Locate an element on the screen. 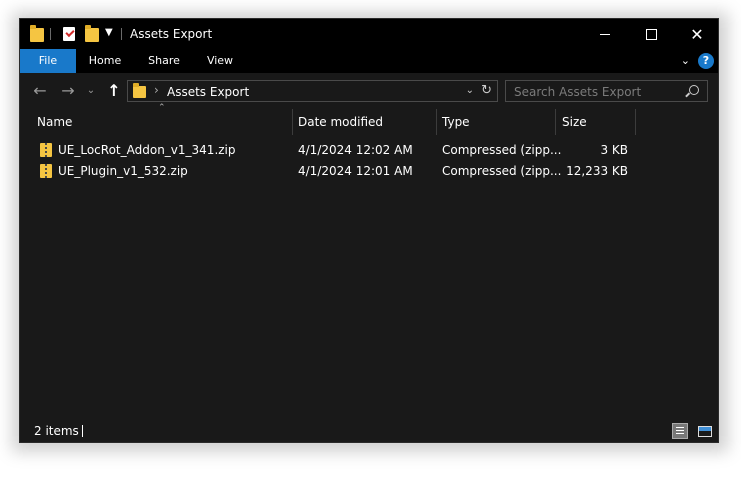 This screenshot has height=487, width=741. ribbon-tabs: File Home Share View ⌄ ? is located at coordinates (369, 61).